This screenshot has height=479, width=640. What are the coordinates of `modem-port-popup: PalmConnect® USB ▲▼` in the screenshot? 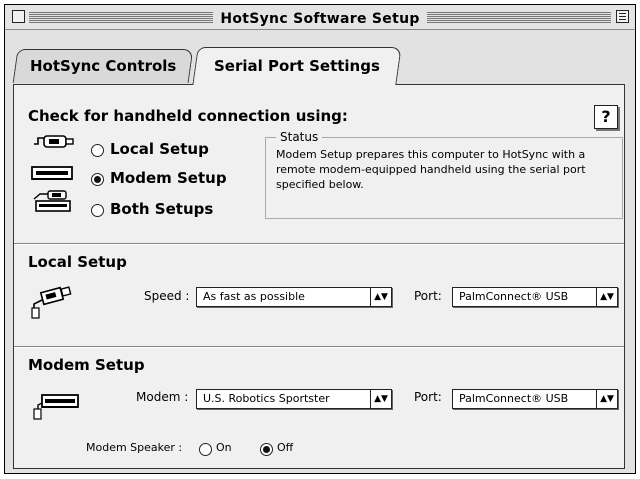 It's located at (535, 399).